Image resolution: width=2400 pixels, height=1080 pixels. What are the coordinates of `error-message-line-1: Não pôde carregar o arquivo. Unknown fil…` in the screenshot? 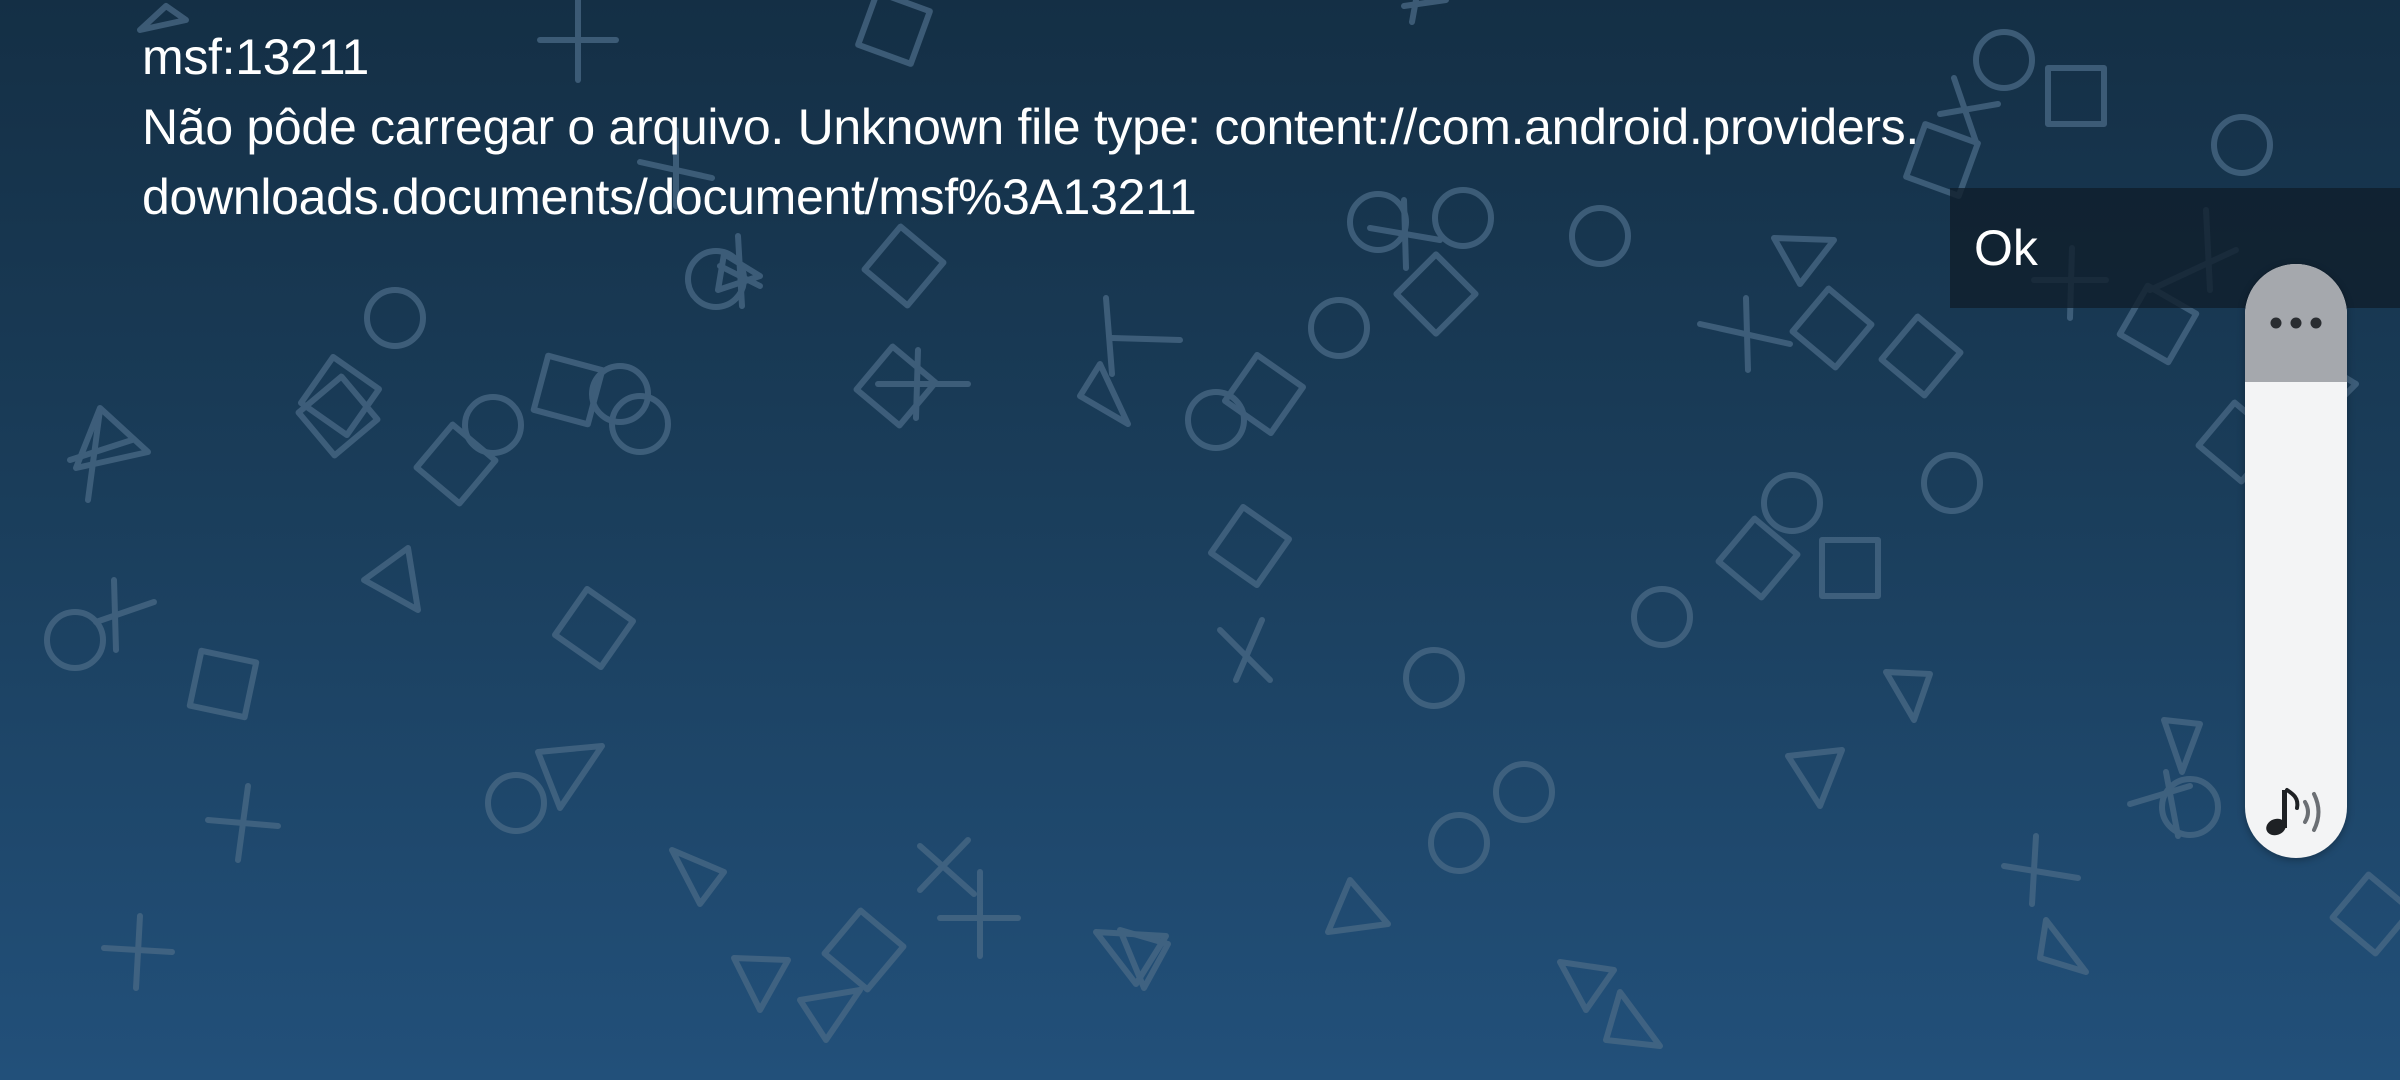 It's located at (1030, 127).